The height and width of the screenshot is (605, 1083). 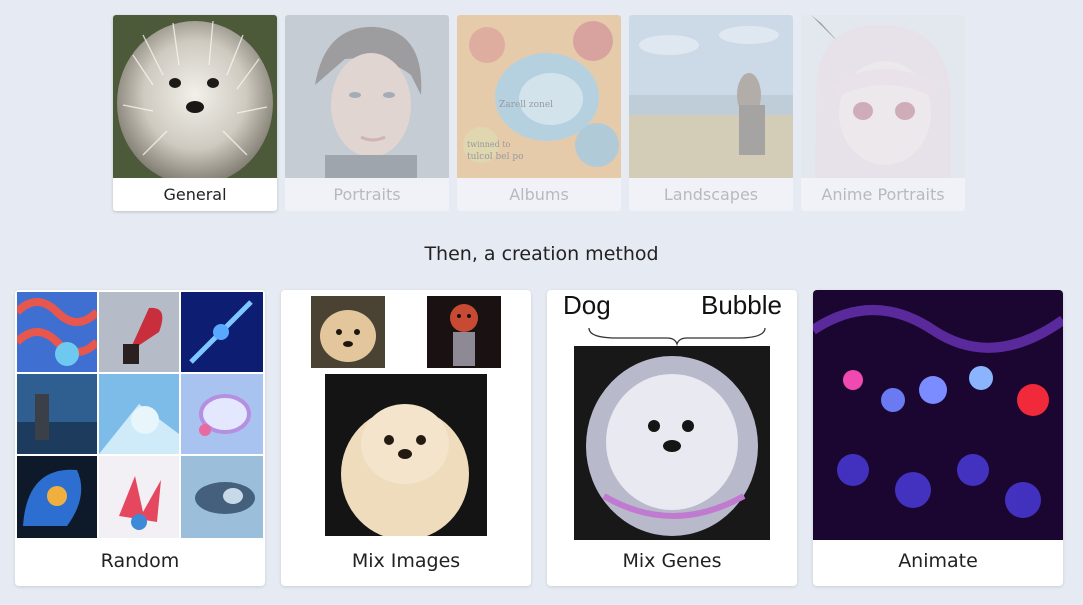 What do you see at coordinates (489, 144) in the screenshot?
I see `album-text-line: twinned to` at bounding box center [489, 144].